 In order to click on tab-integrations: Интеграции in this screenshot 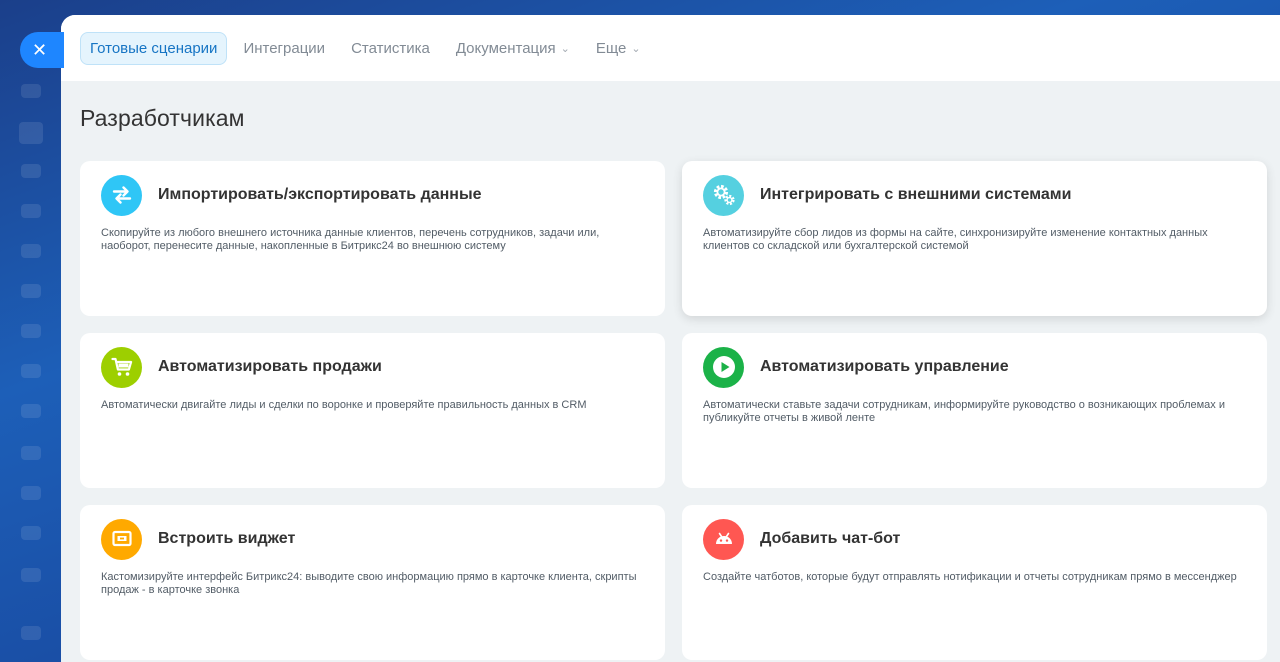, I will do `click(284, 48)`.